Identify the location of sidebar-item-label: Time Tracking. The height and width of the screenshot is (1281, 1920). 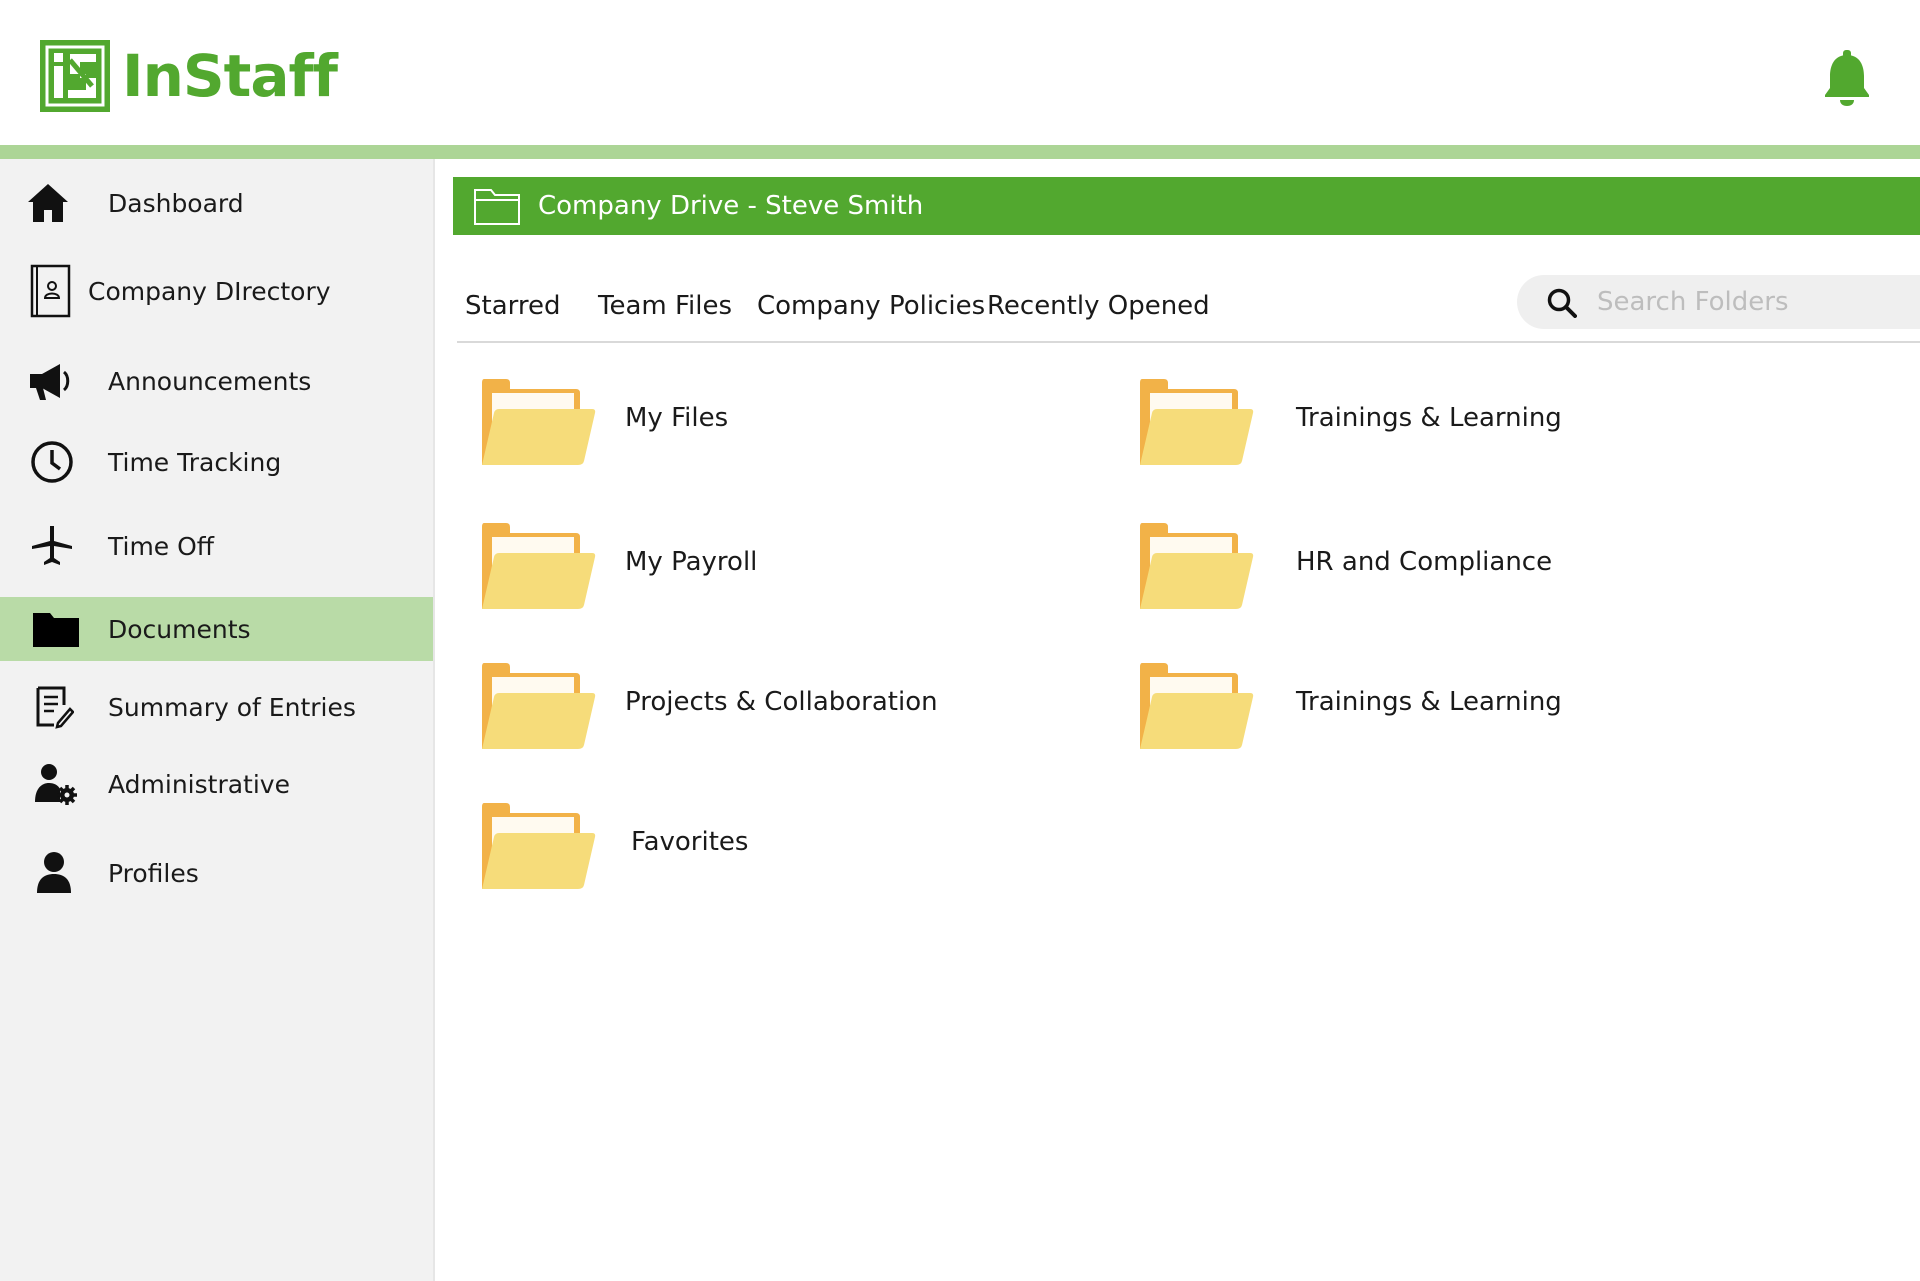
(195, 462).